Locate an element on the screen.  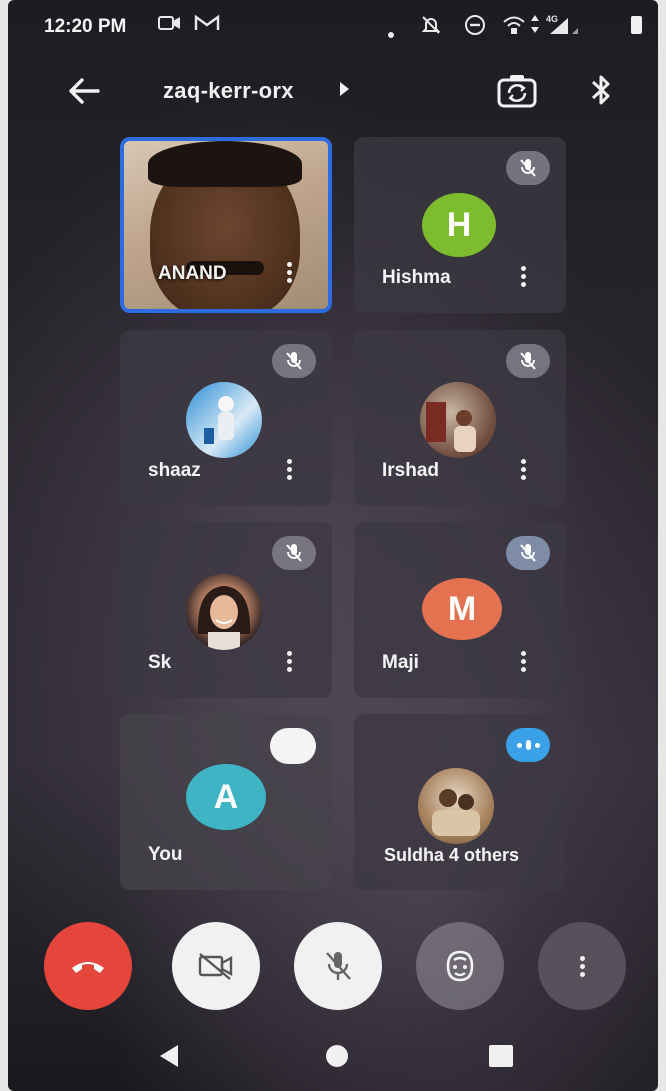
participant-name: Maji is located at coordinates (400, 662).